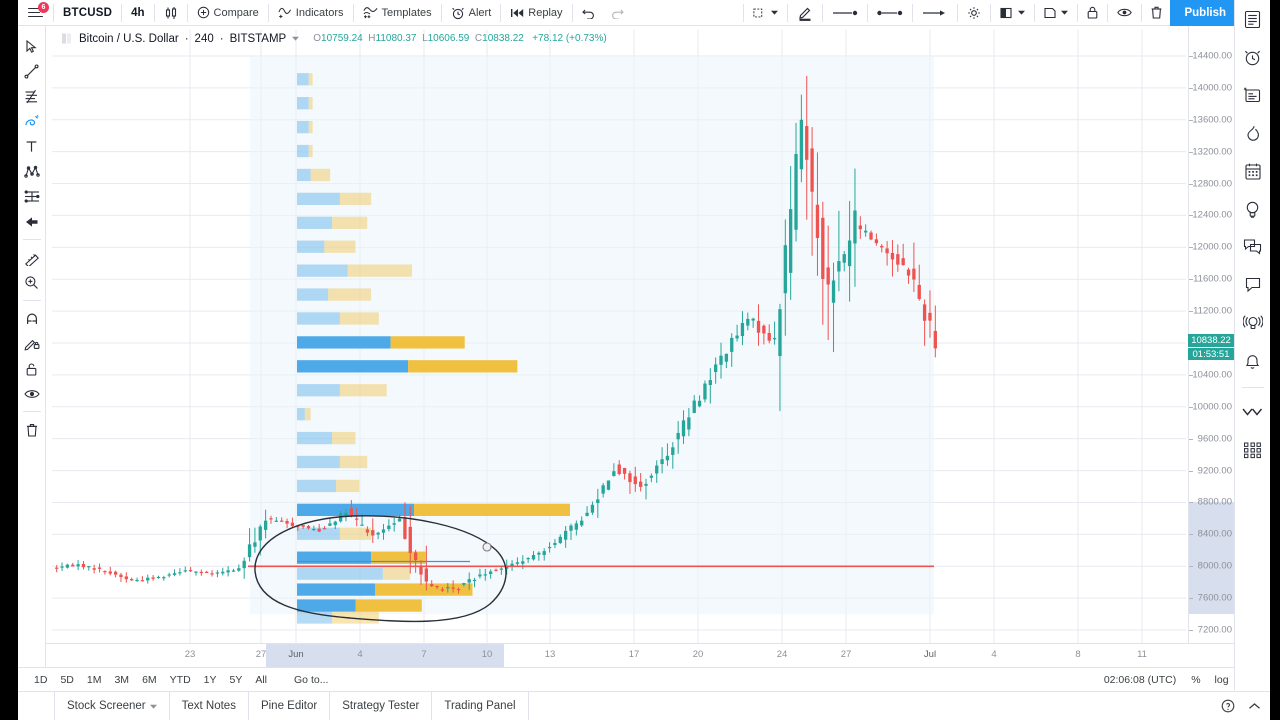  I want to click on main-menu-button: 6, so click(35, 13).